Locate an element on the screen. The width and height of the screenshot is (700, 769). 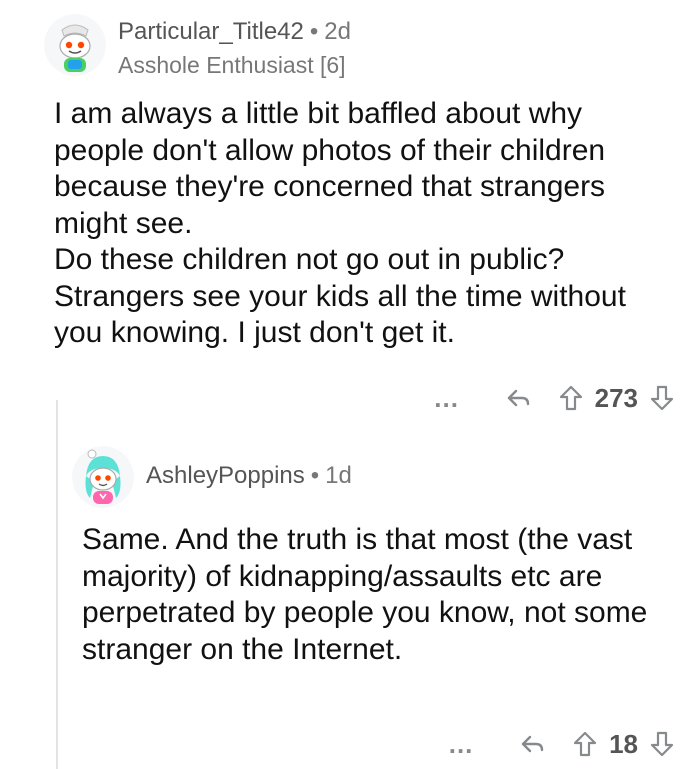
comment-meta: Particular_Title42 • 2d is located at coordinates (234, 32).